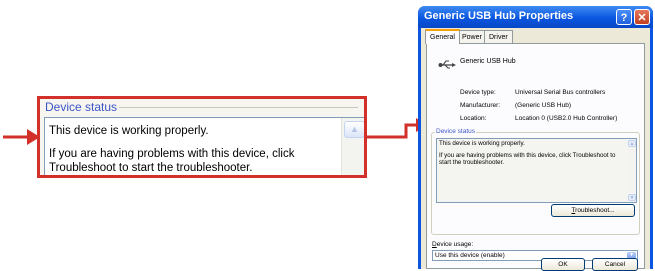  Describe the element at coordinates (472, 37) in the screenshot. I see `tab-power: Power` at that location.